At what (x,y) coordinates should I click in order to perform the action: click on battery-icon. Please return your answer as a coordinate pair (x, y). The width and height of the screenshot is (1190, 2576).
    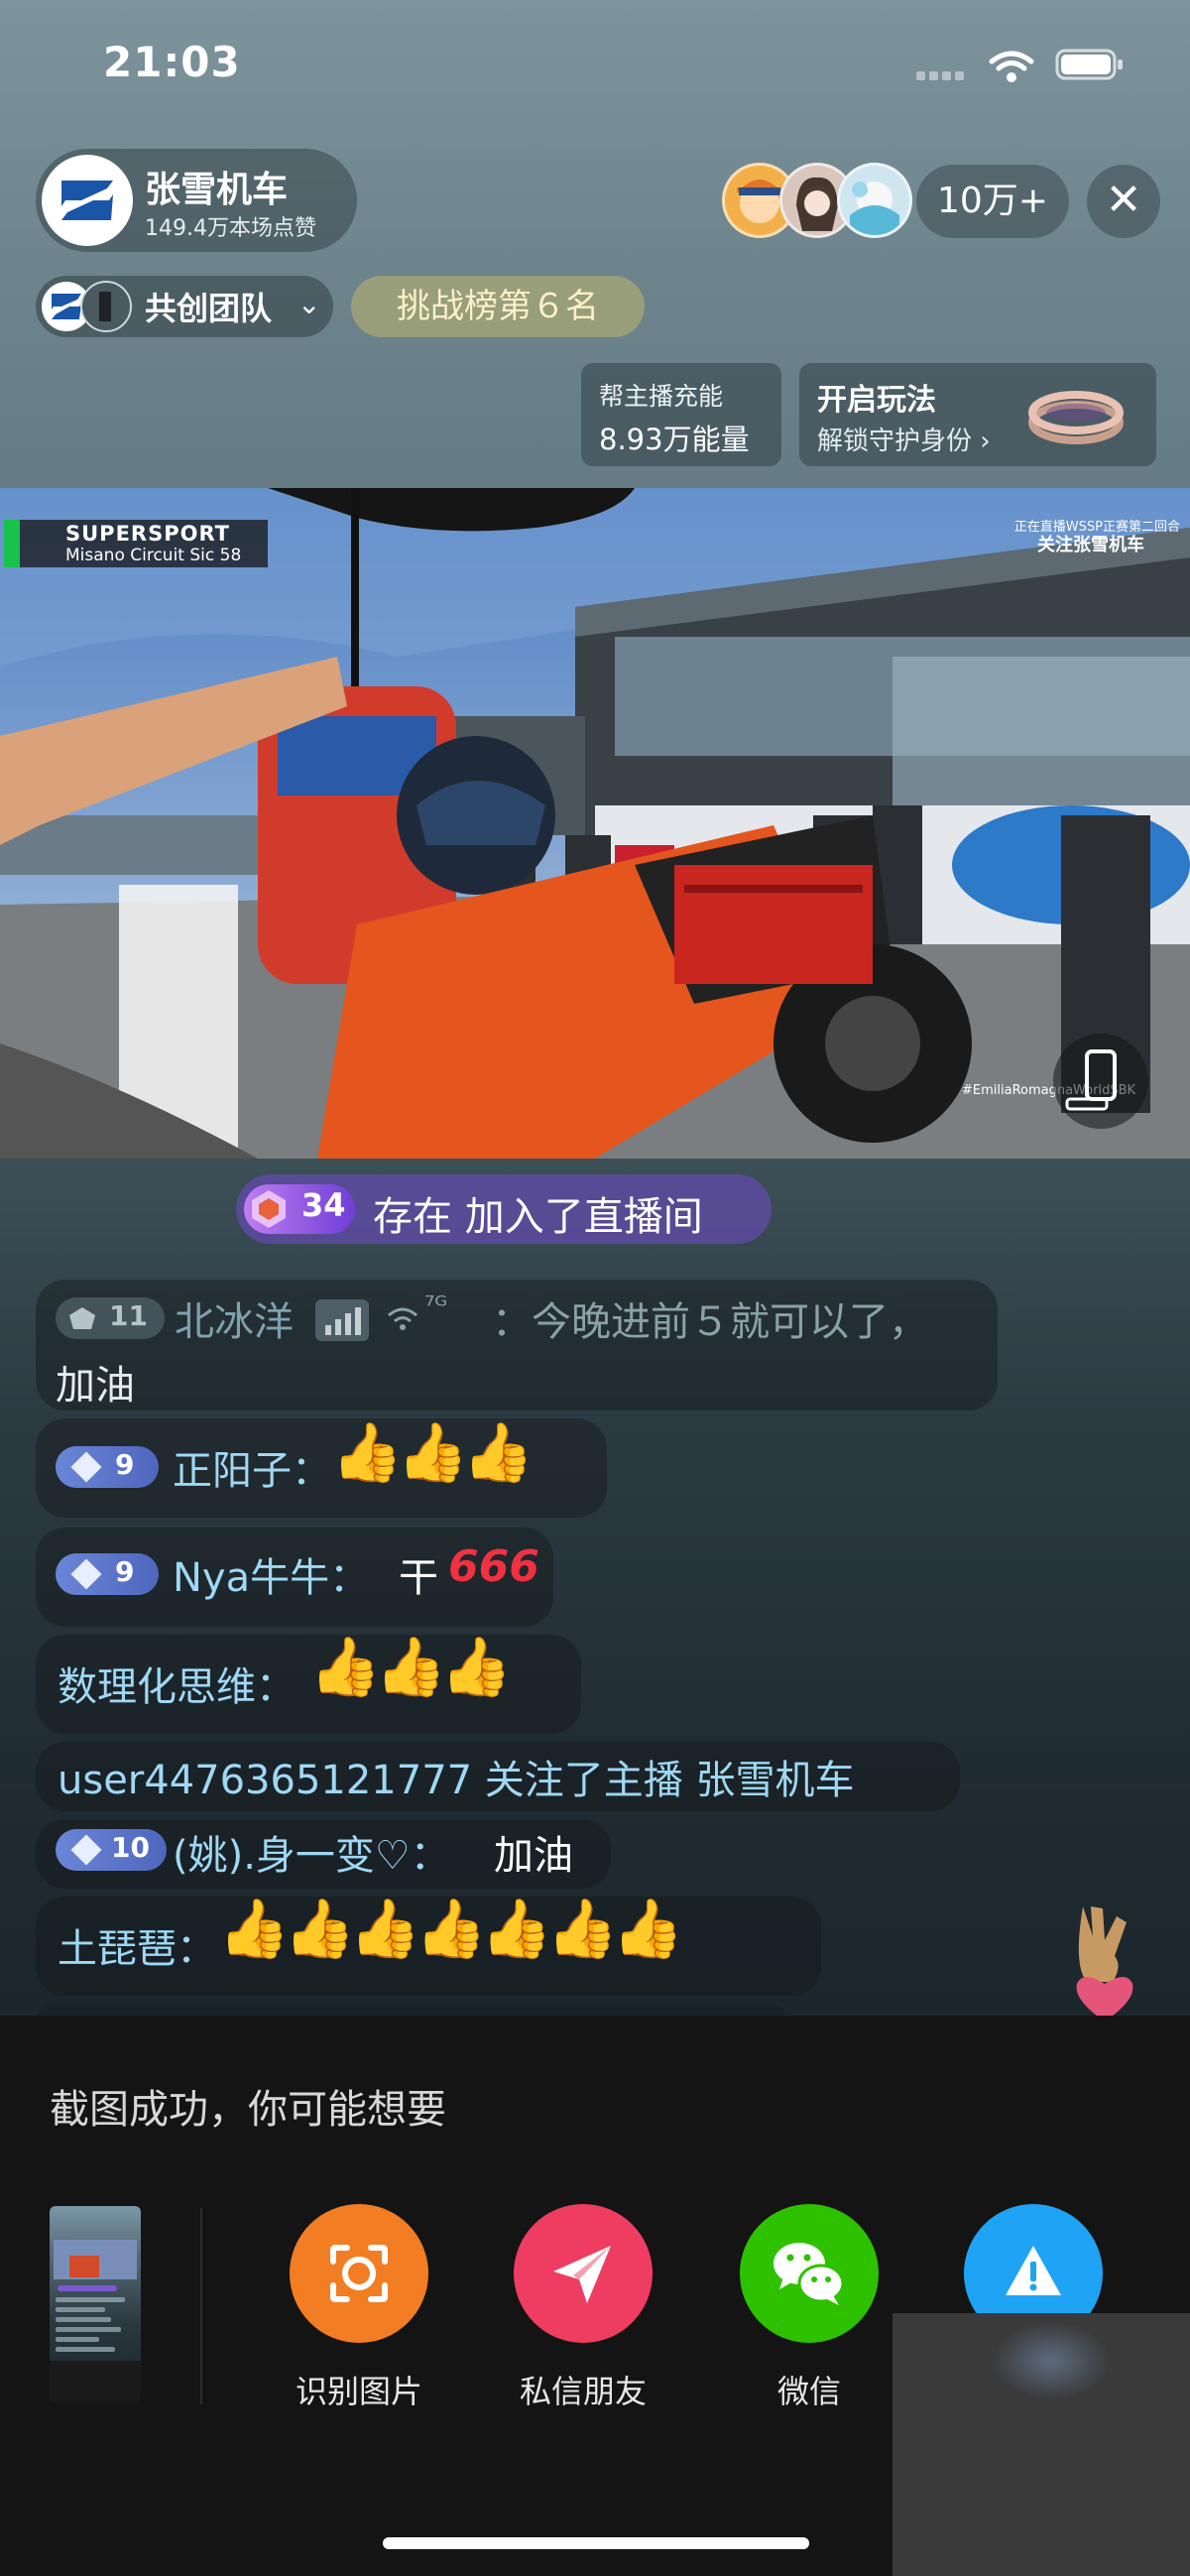
    Looking at the image, I should click on (1089, 64).